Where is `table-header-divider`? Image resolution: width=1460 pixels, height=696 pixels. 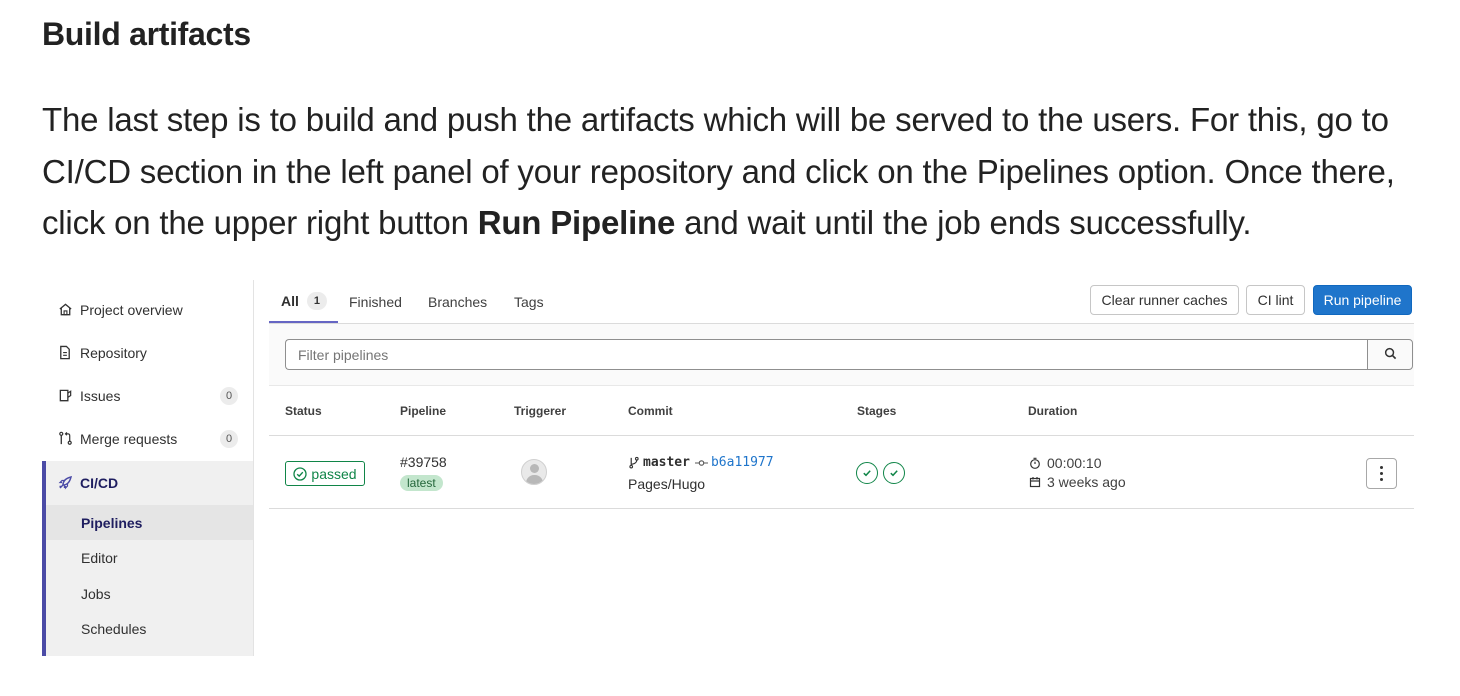
table-header-divider is located at coordinates (841, 435).